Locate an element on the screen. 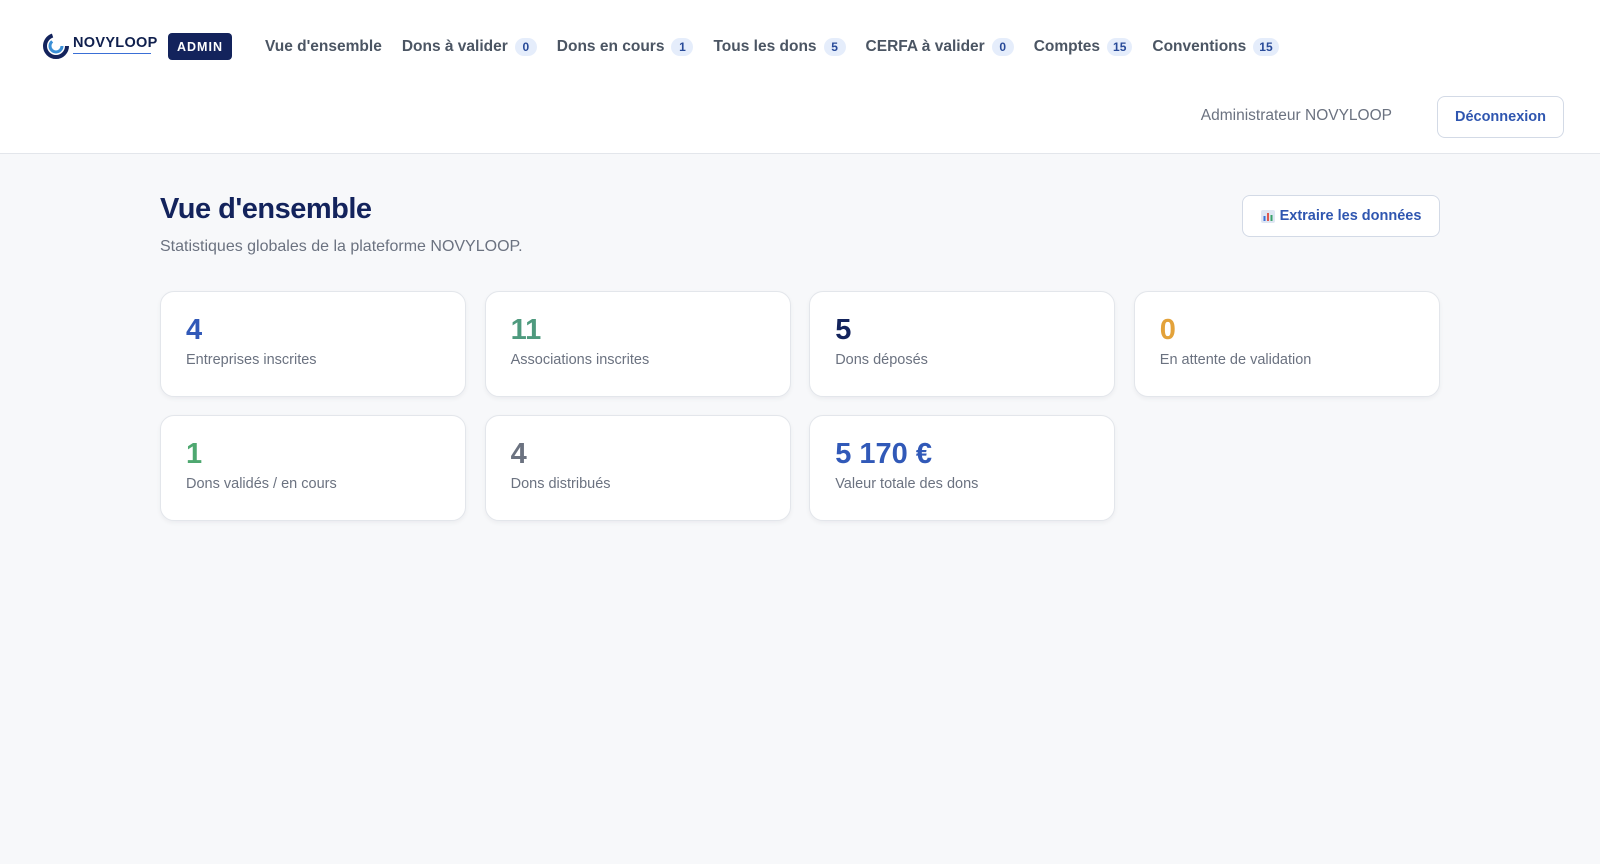  admin-badge: ADMIN is located at coordinates (200, 46).